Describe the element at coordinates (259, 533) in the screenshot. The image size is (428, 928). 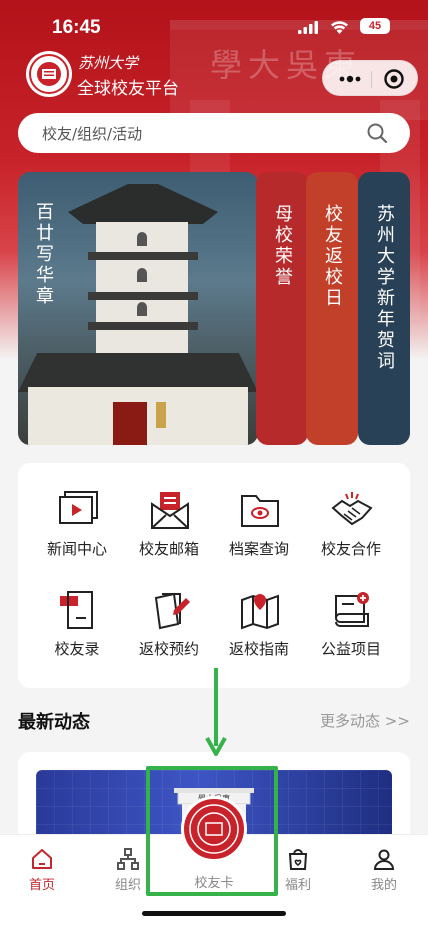
I see `service-archive-query: 档案查询` at that location.